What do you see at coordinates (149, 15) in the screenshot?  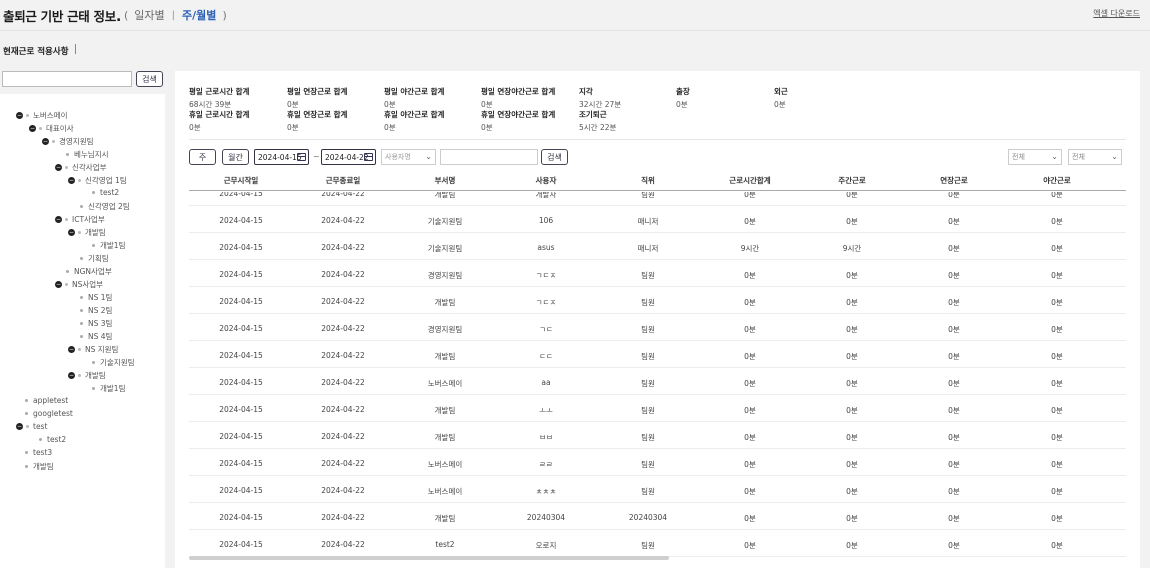 I see `tab-daily: 일자별` at bounding box center [149, 15].